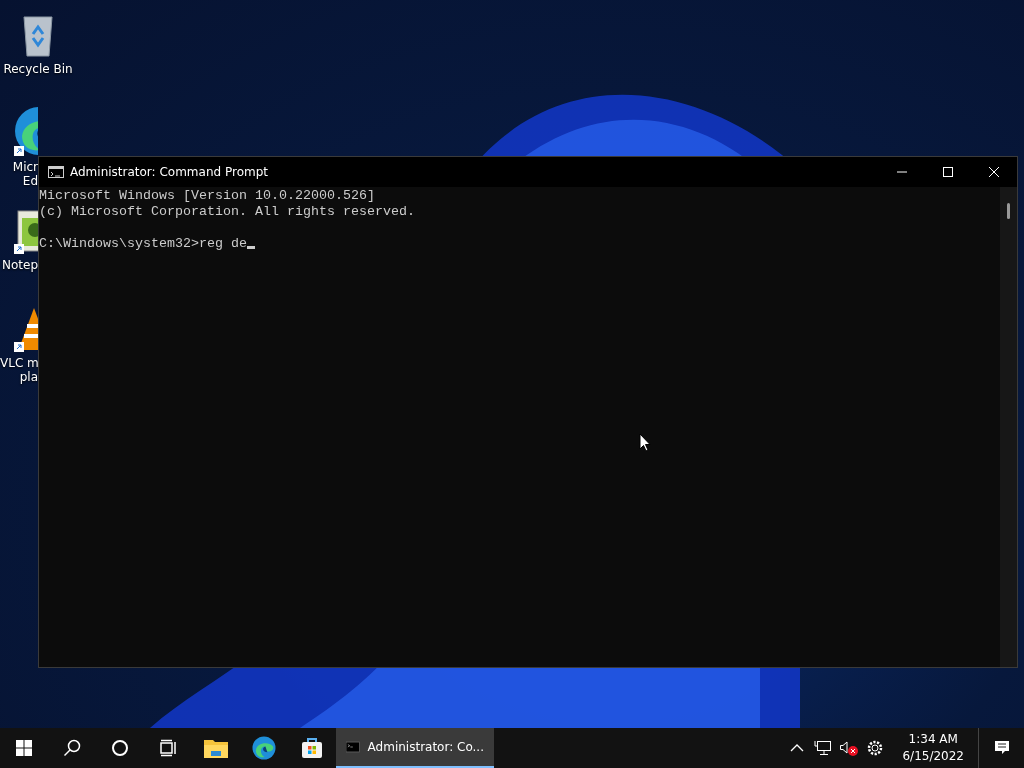  What do you see at coordinates (19, 370) in the screenshot?
I see `desktop-icon-label: VLC m pla` at bounding box center [19, 370].